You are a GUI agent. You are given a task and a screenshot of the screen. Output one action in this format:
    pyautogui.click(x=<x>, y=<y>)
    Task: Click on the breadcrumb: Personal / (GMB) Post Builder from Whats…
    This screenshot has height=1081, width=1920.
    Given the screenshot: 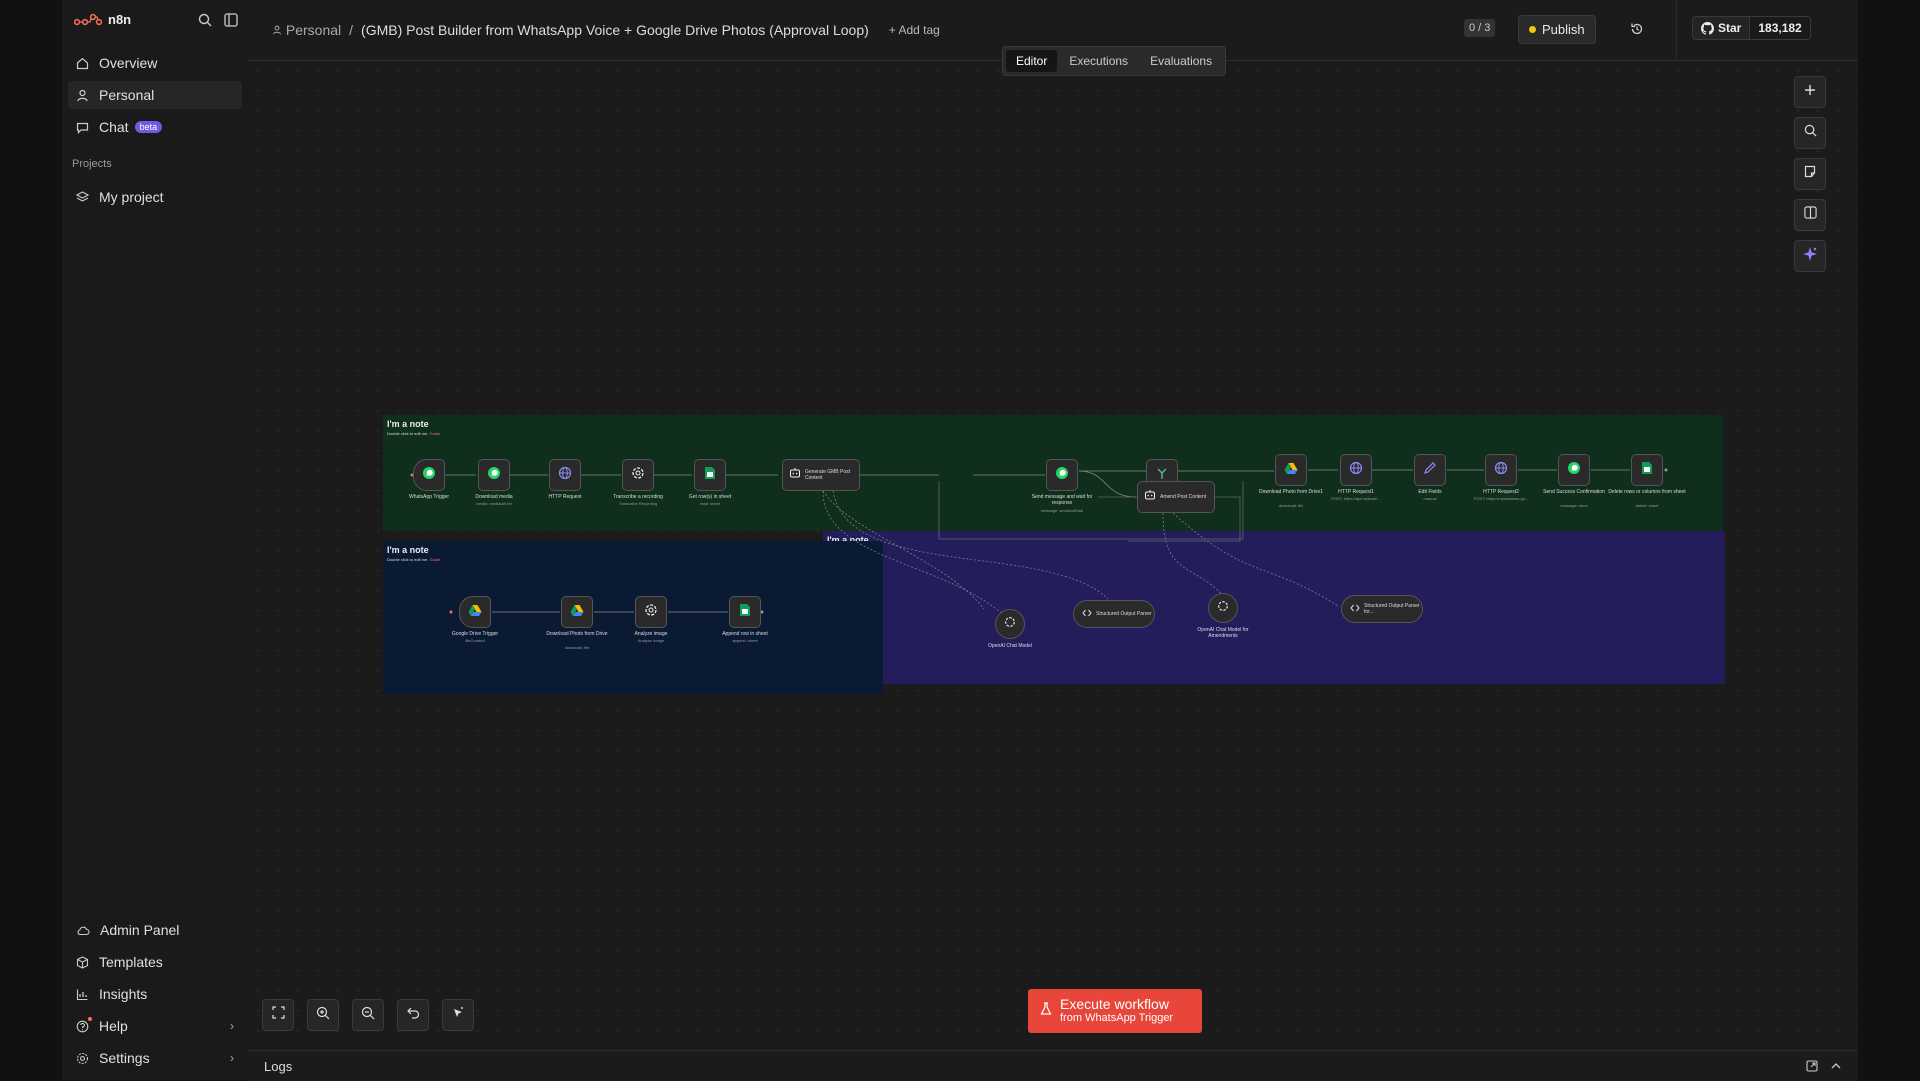 What is the action you would take?
    pyautogui.click(x=606, y=30)
    